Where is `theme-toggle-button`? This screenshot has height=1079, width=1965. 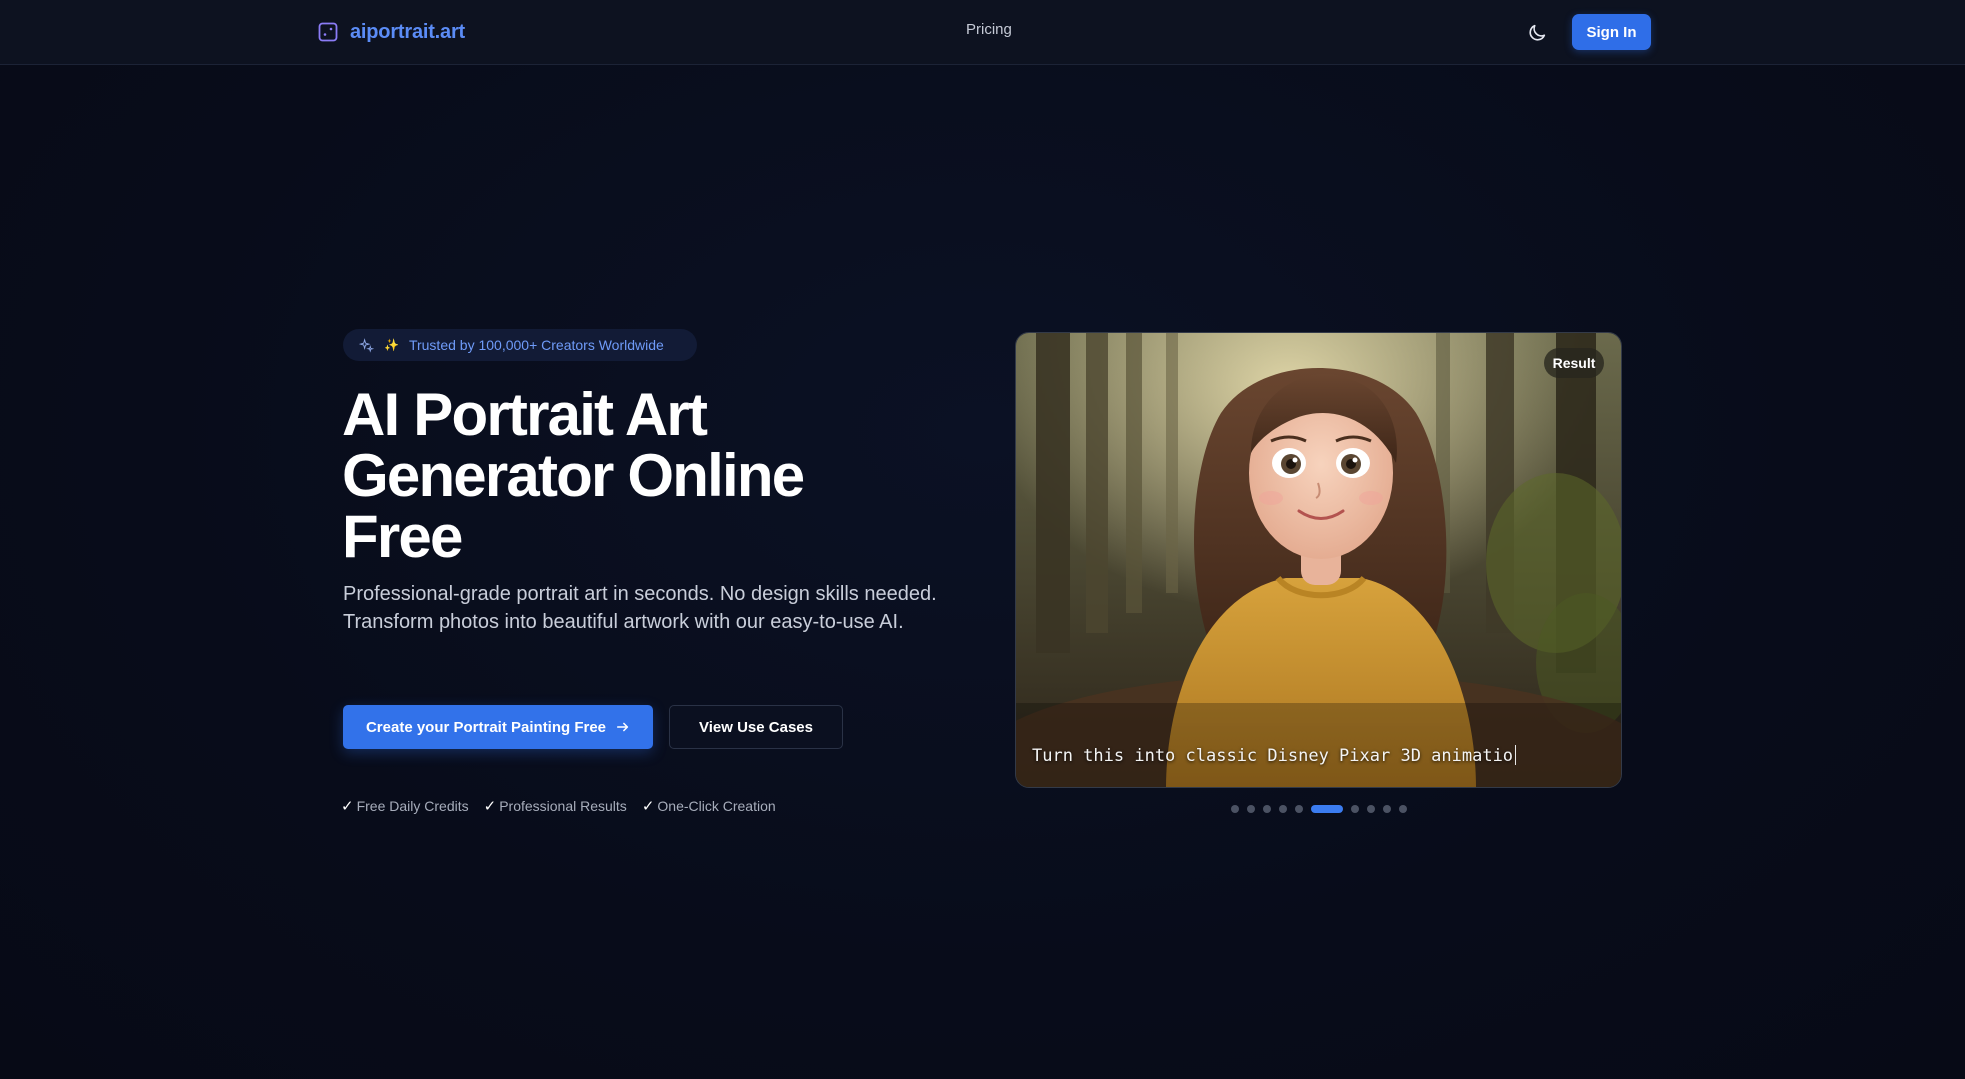 theme-toggle-button is located at coordinates (1537, 33).